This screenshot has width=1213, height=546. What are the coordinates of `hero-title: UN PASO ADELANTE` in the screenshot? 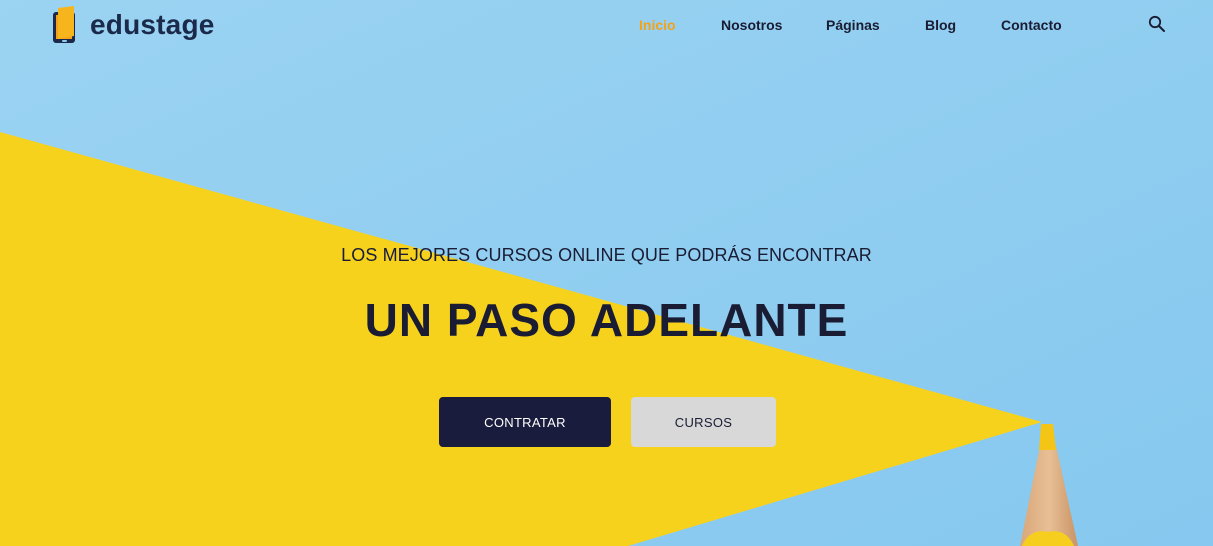 It's located at (606, 320).